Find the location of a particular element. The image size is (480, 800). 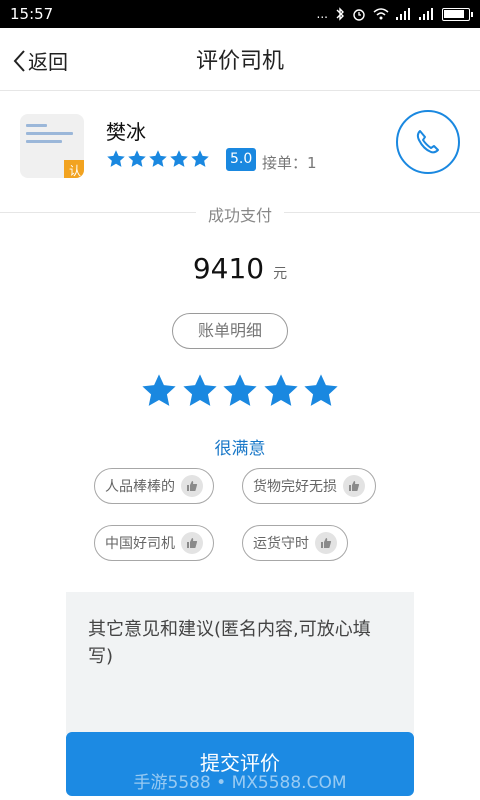

nav-bar: 返回 评价司机 is located at coordinates (240, 59).